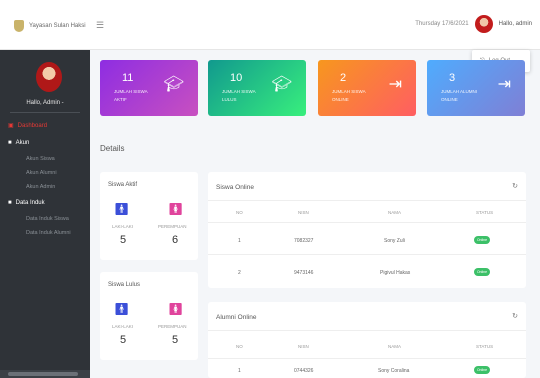 The image size is (540, 378). I want to click on cell-nama: Sony Coralina, so click(394, 371).